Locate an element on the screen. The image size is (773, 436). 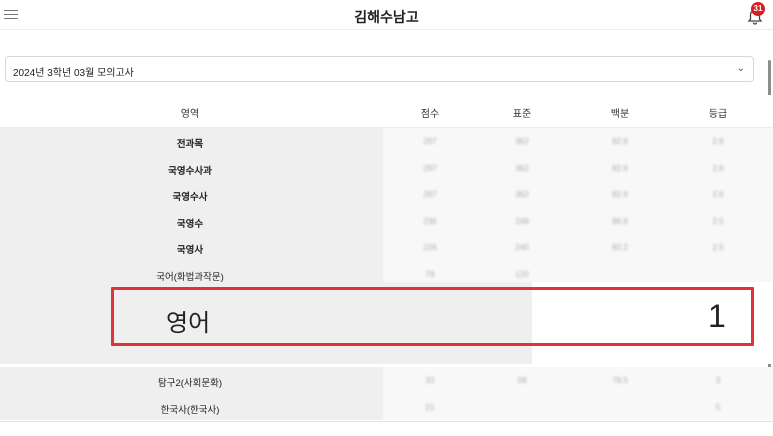
table-row: 탐구2(사회문화) 33 58 79.5 3 is located at coordinates (386, 380).